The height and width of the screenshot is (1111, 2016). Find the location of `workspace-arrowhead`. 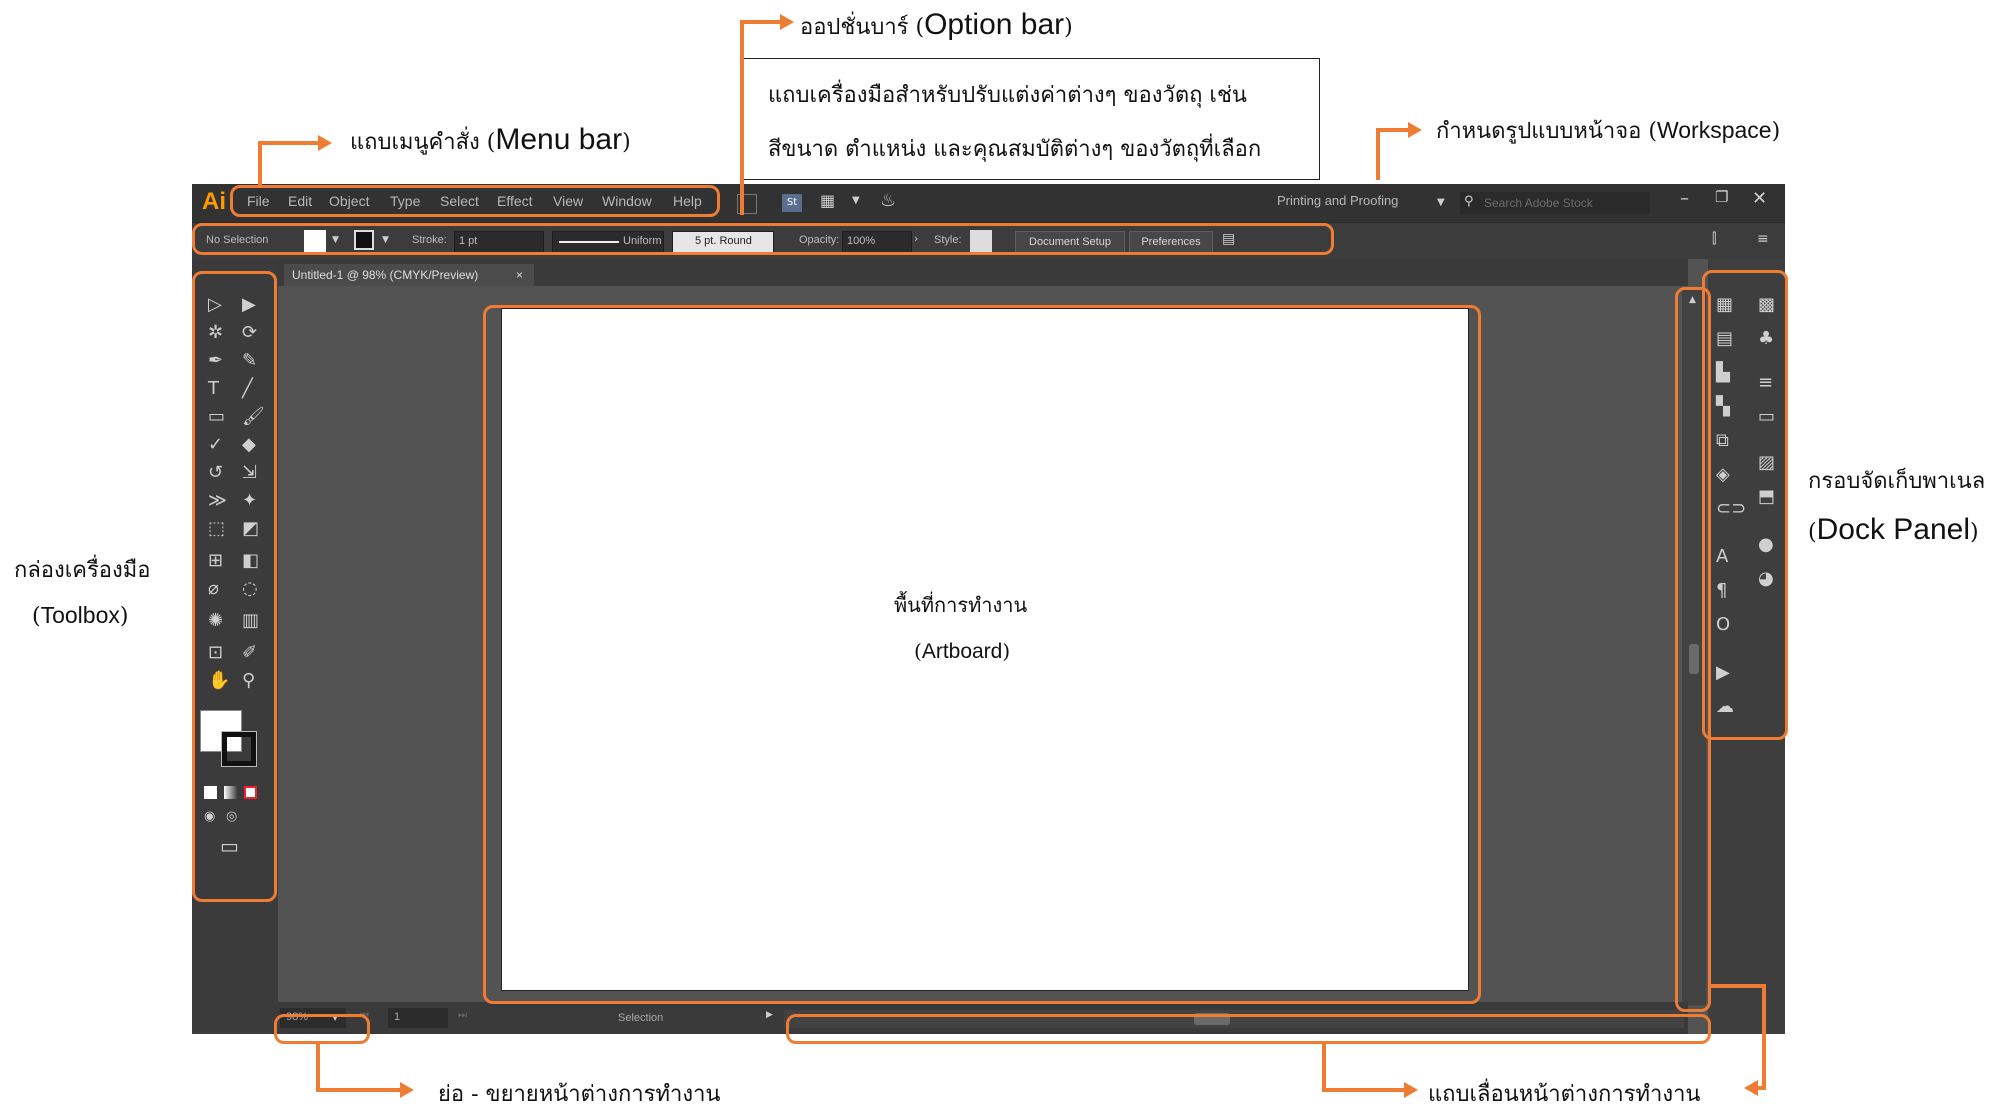

workspace-arrowhead is located at coordinates (1415, 130).